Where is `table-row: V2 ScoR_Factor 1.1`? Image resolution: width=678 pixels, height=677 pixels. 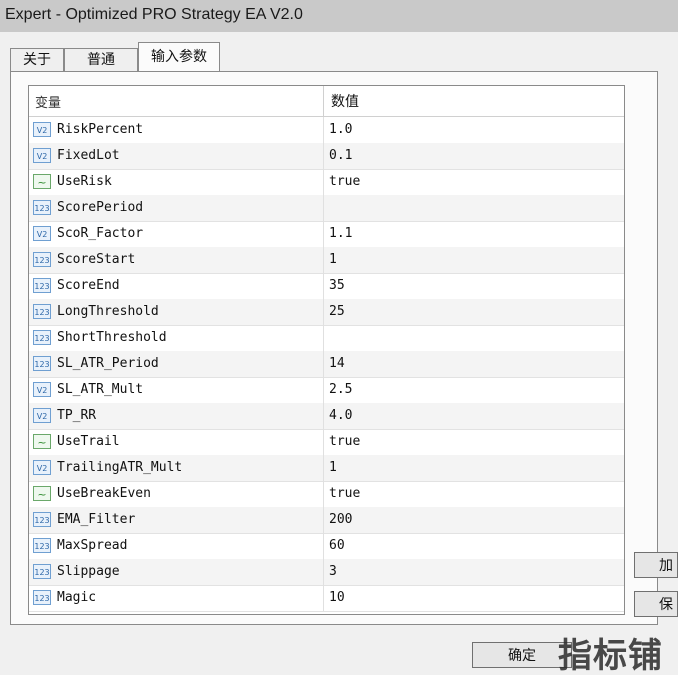
table-row: V2 ScoR_Factor 1.1 is located at coordinates (326, 234).